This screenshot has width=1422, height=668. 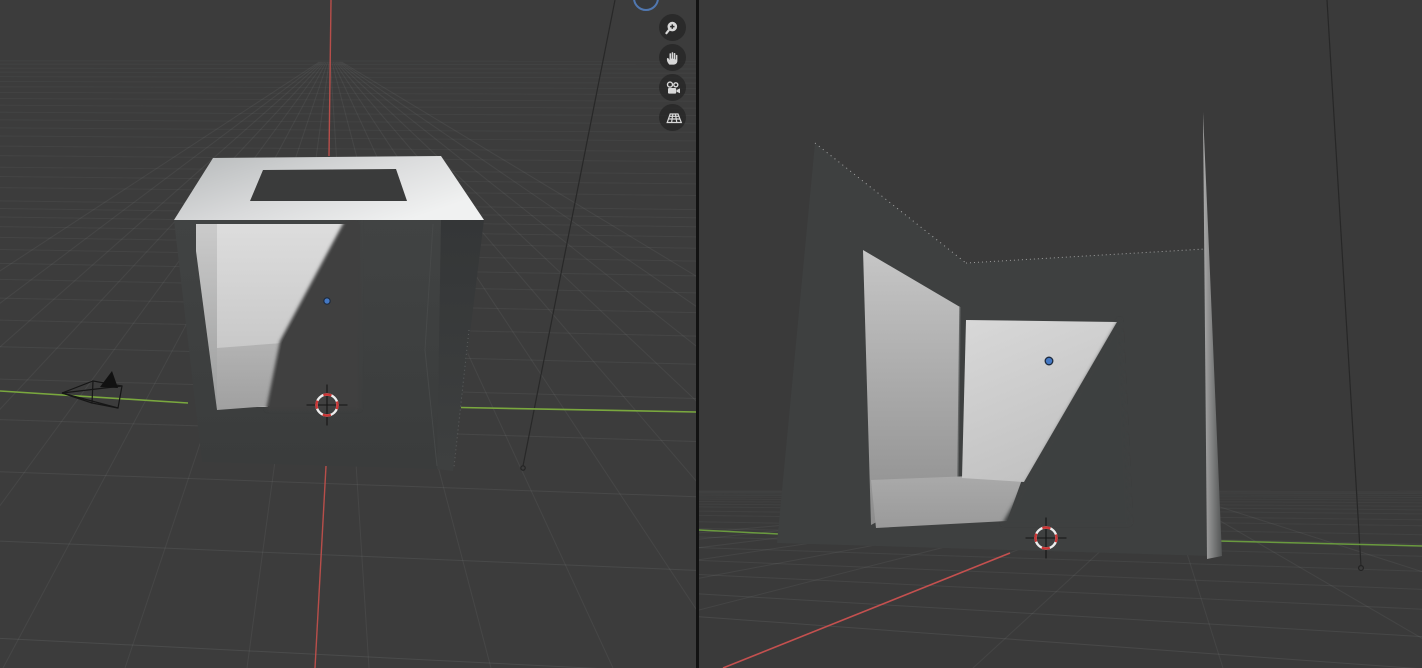 I want to click on top-hole, so click(x=328, y=185).